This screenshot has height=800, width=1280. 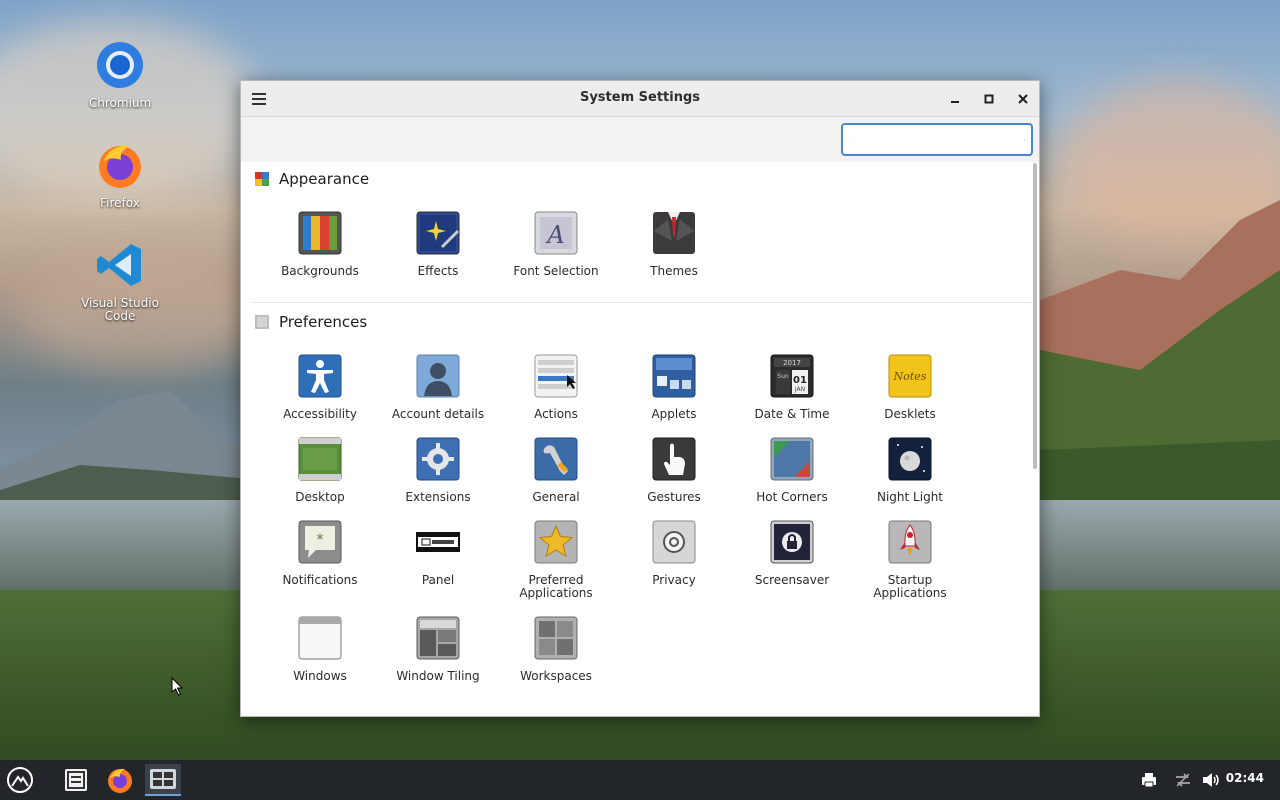 I want to click on menu-icon, so click(x=20, y=780).